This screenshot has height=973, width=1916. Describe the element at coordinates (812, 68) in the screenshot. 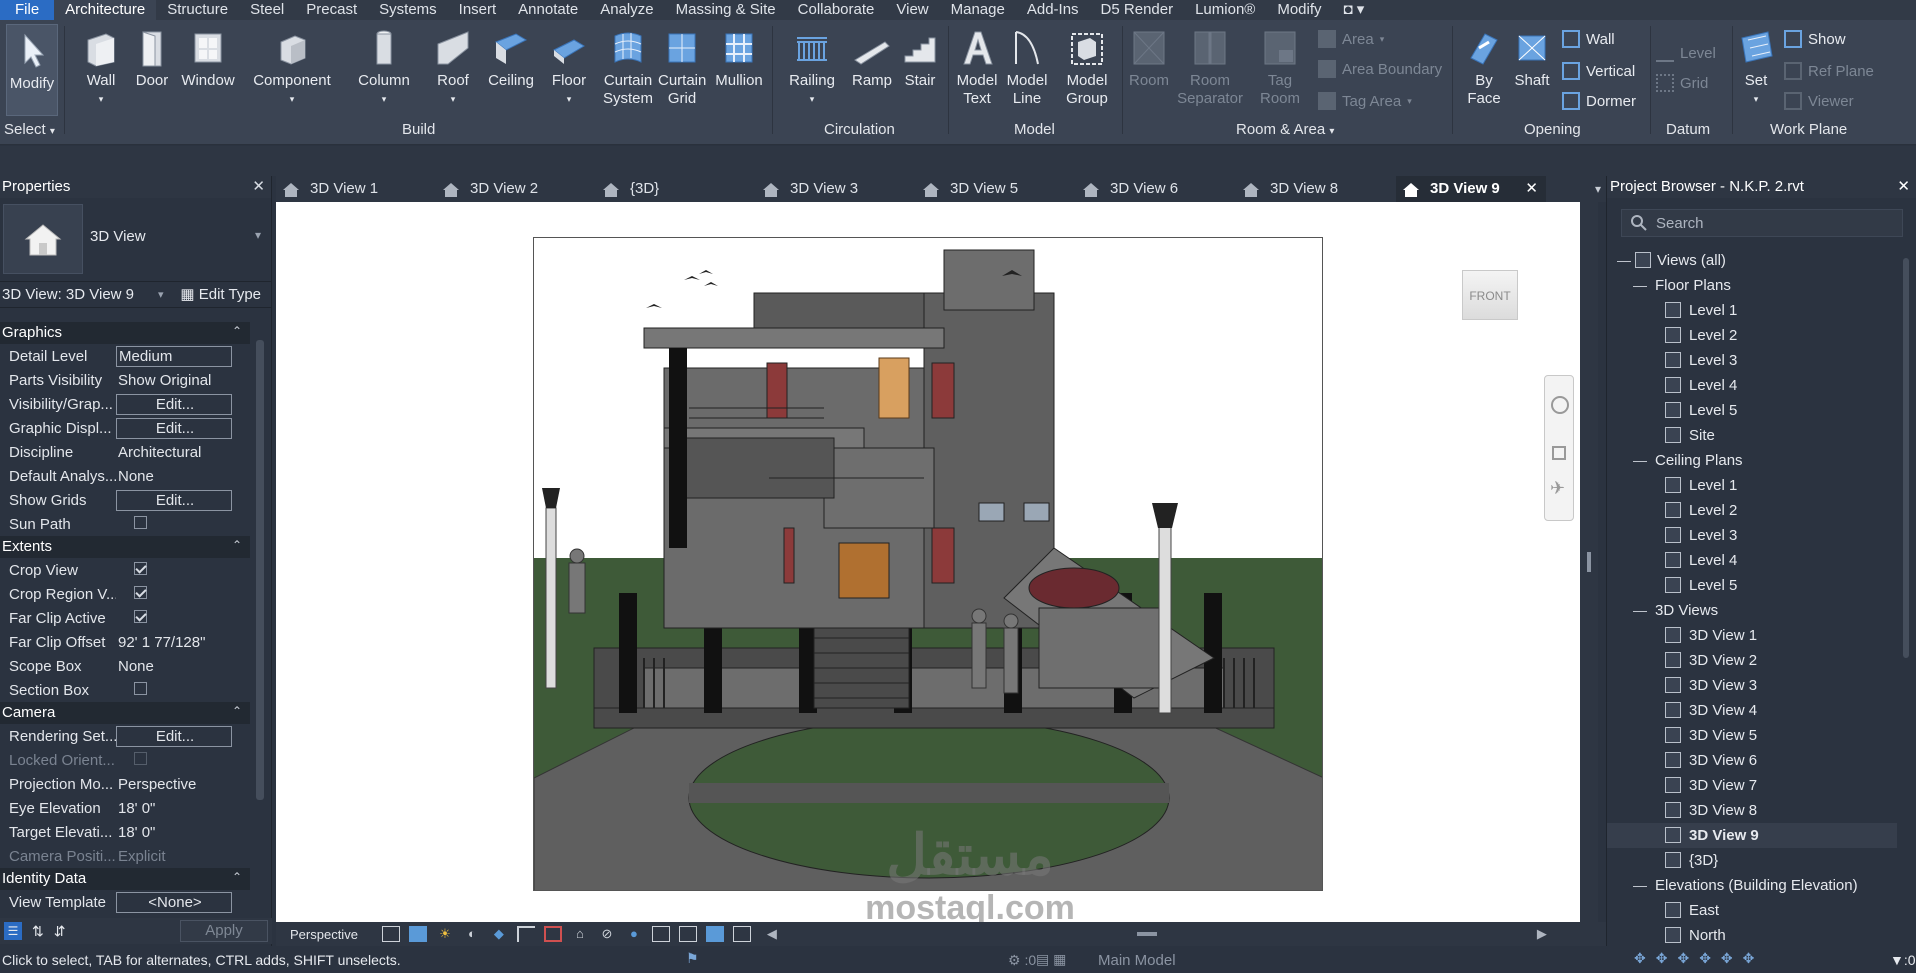

I see `railing-button: Railing ▾` at that location.